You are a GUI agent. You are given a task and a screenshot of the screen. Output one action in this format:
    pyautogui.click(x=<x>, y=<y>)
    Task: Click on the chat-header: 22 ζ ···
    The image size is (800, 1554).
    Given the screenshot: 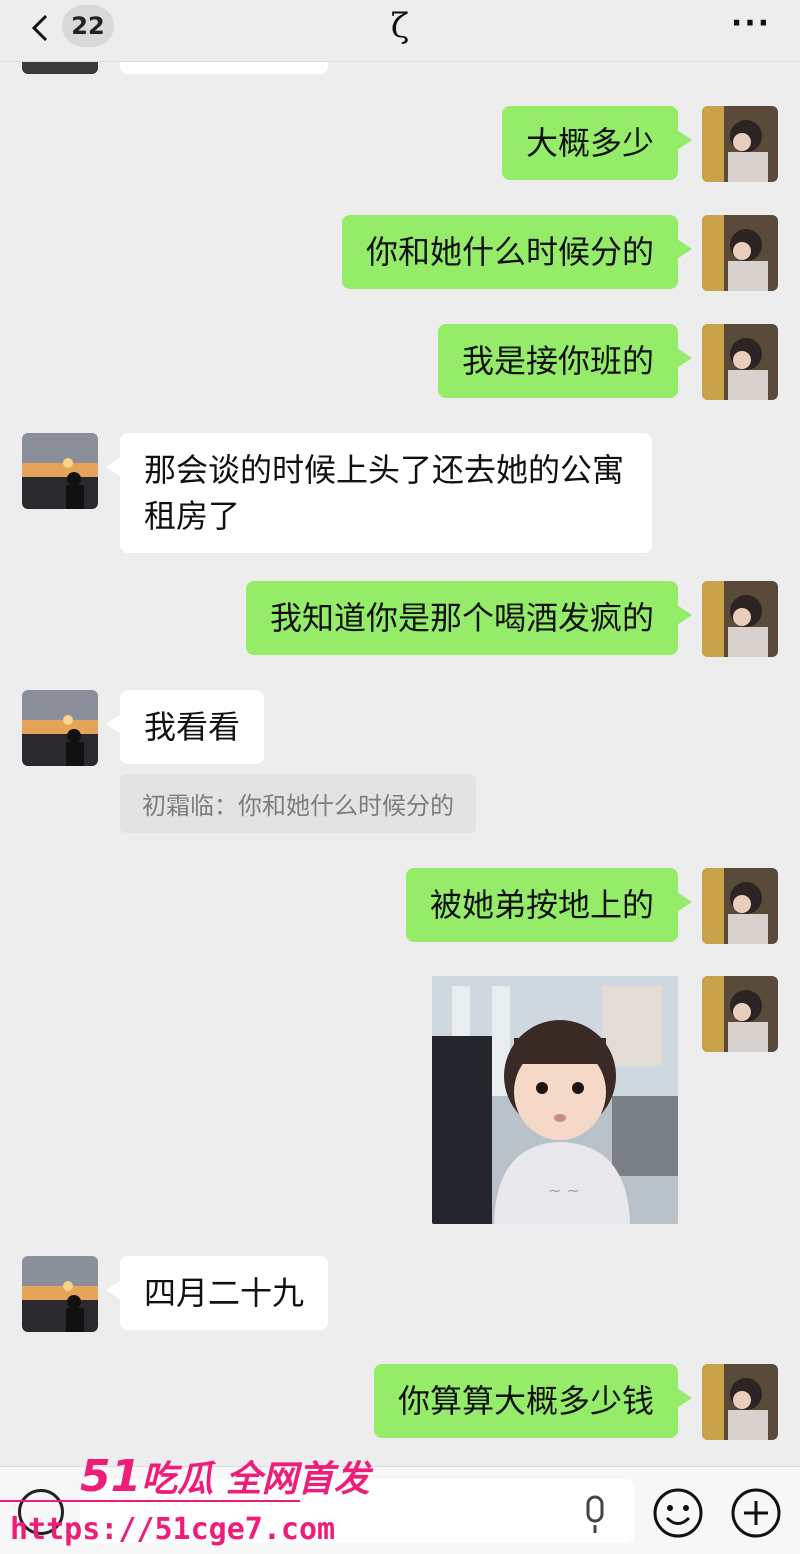 What is the action you would take?
    pyautogui.click(x=400, y=31)
    